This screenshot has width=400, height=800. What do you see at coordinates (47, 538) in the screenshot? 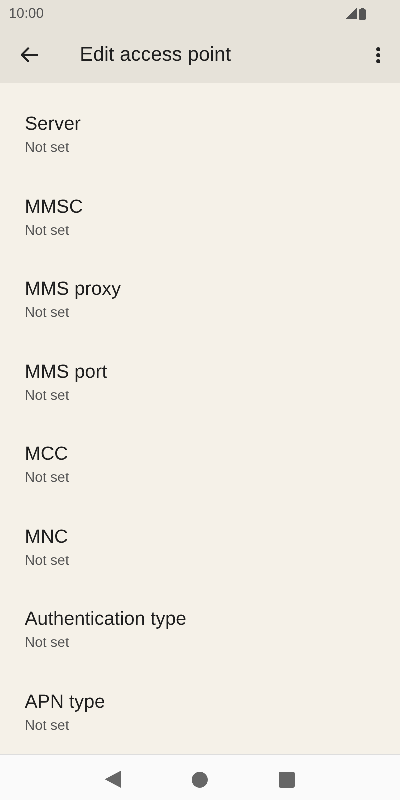
I see `setting-title: MNC` at bounding box center [47, 538].